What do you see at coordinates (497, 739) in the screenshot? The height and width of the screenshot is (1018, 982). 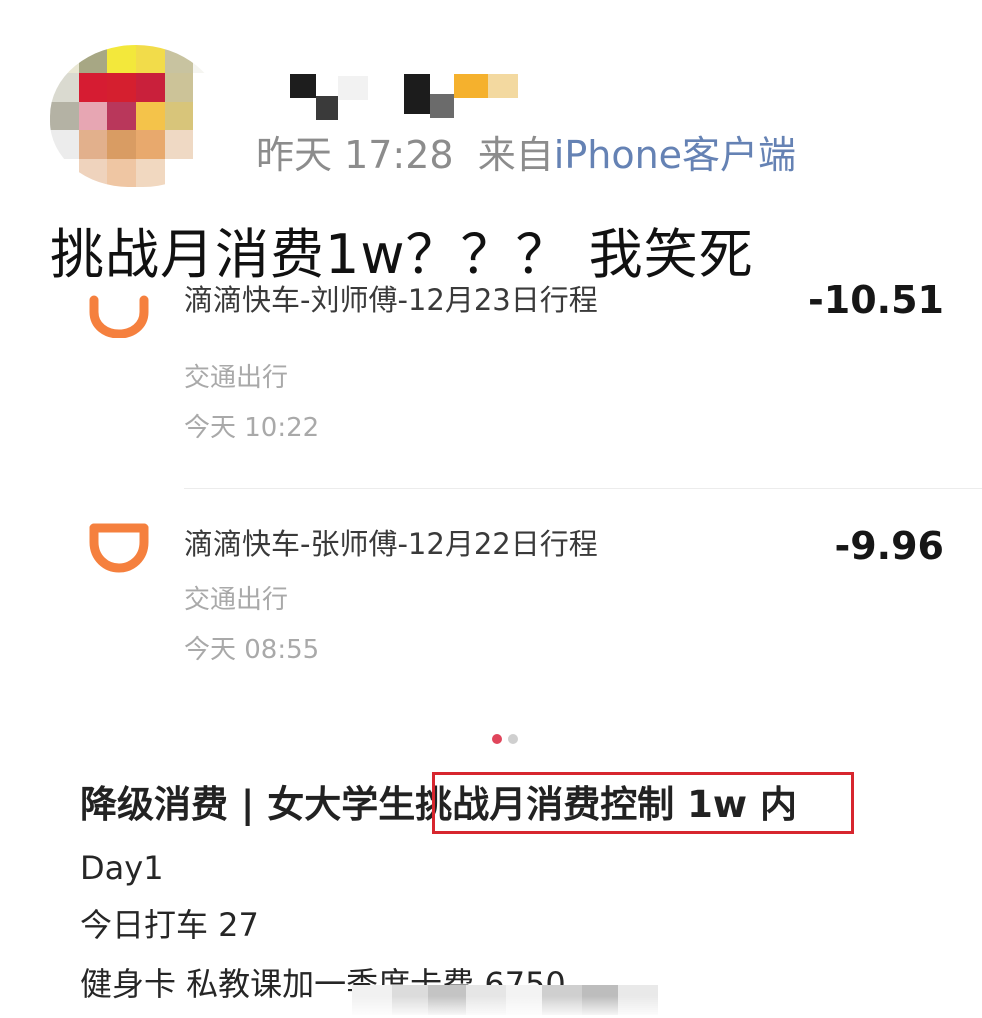 I see `pager-dot-active` at bounding box center [497, 739].